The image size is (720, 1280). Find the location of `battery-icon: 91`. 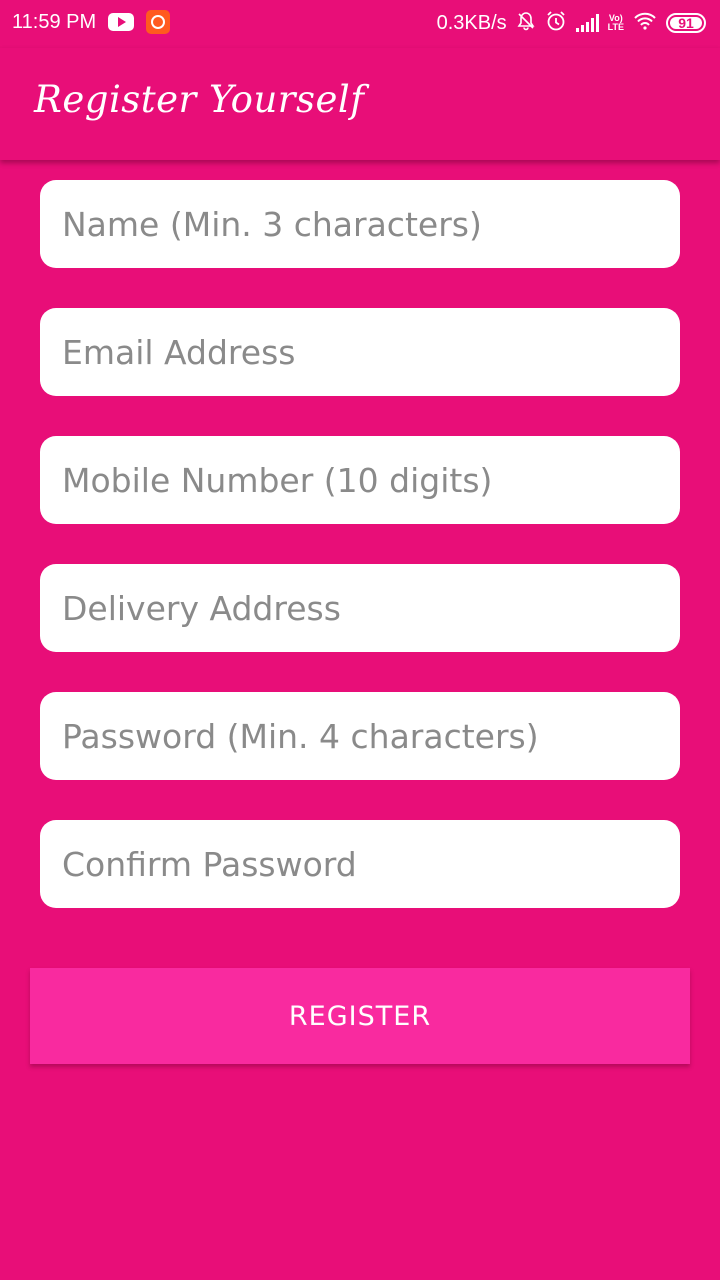

battery-icon: 91 is located at coordinates (686, 23).